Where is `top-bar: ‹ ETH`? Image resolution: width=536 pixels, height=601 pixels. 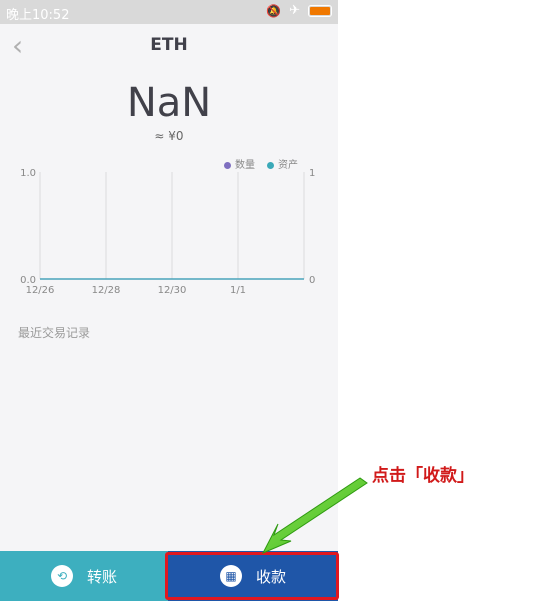 top-bar: ‹ ETH is located at coordinates (169, 46).